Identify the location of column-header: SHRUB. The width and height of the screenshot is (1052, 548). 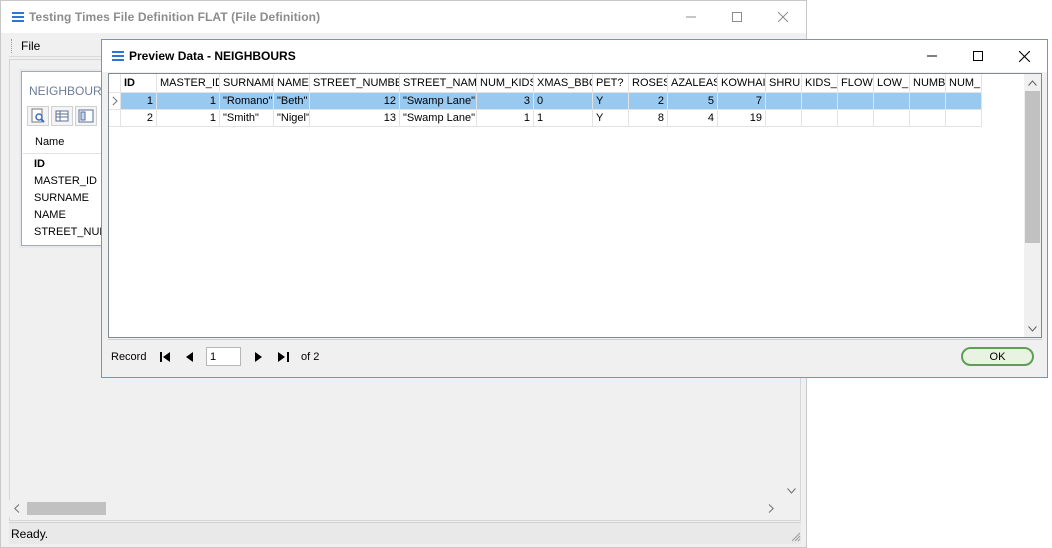
(784, 83).